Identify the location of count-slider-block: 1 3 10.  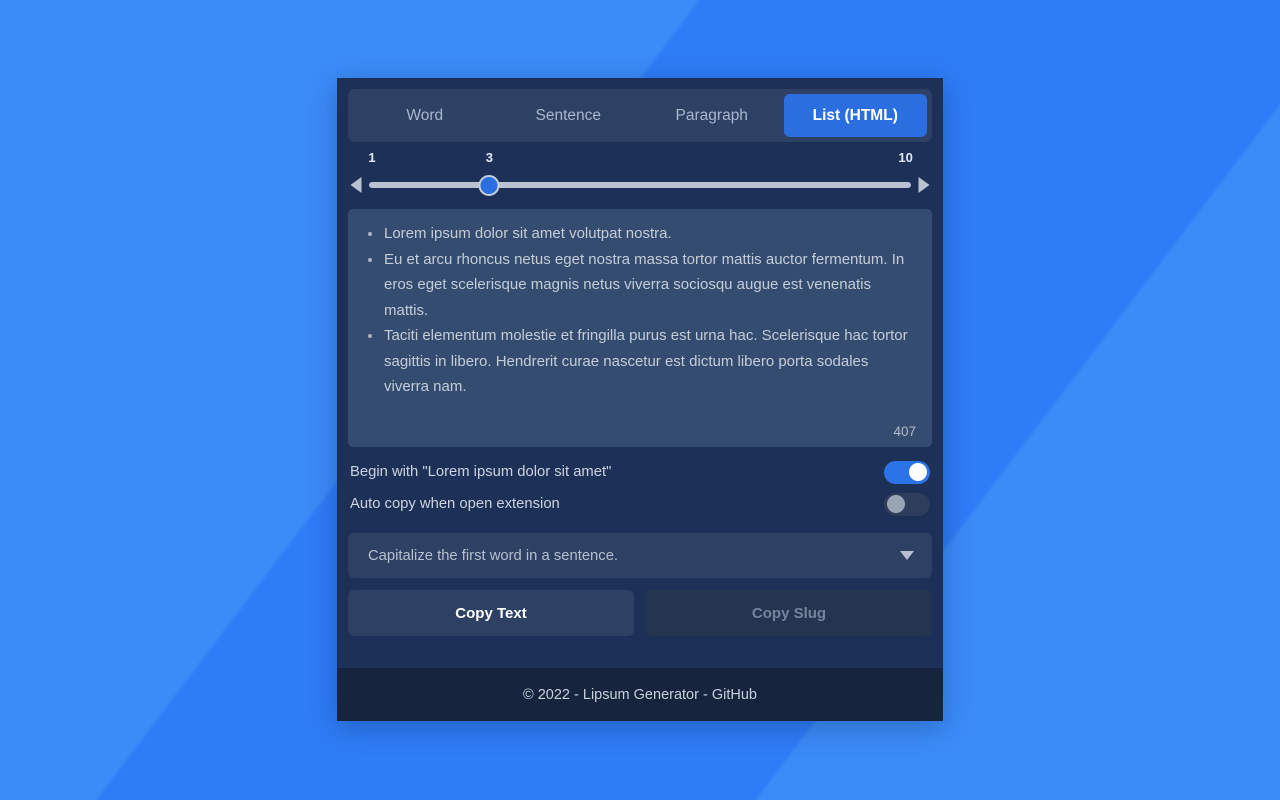
(640, 172).